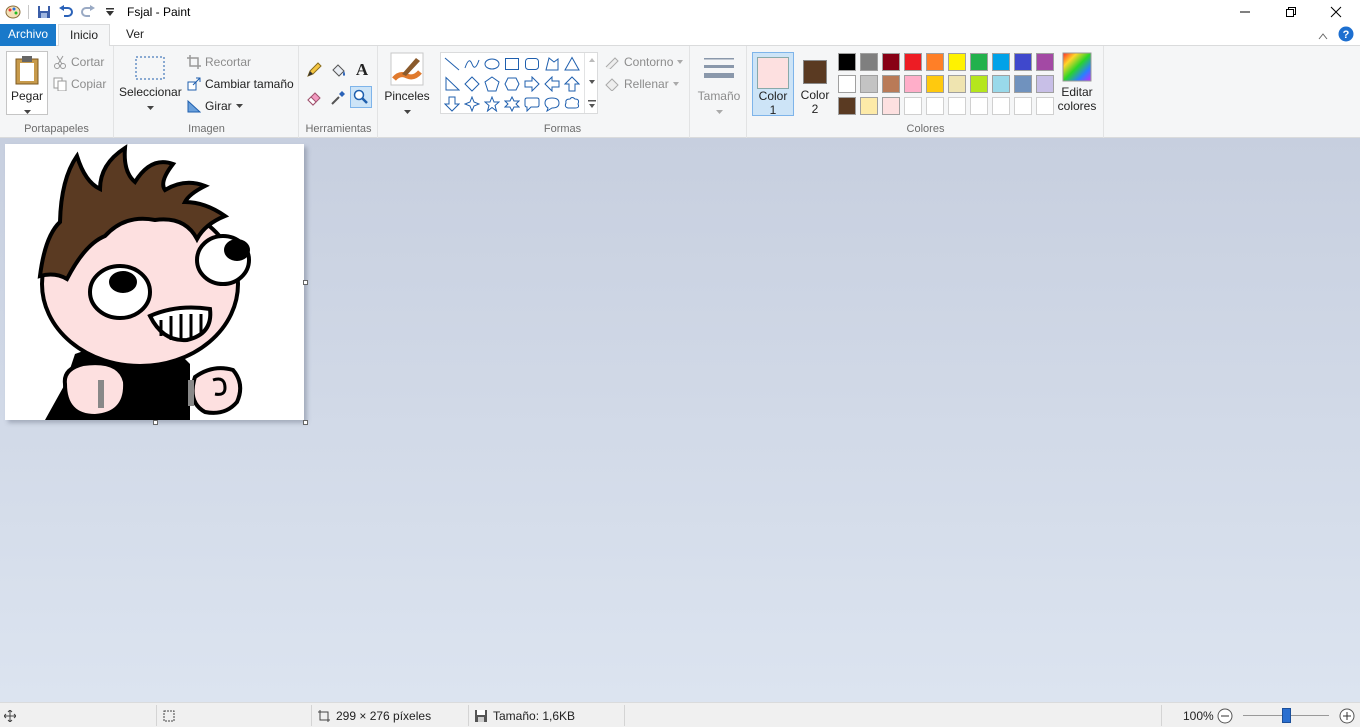  Describe the element at coordinates (815, 95) in the screenshot. I see `color2-label-line1: Color` at that location.